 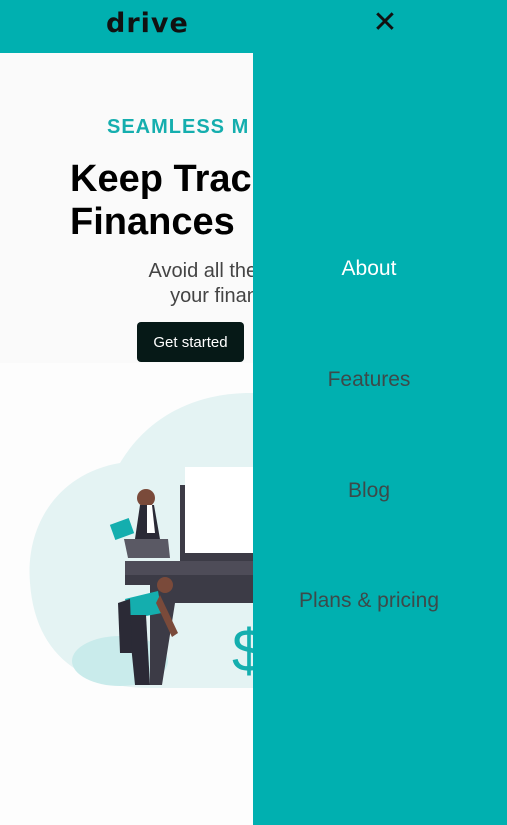 I want to click on headline-line-2: Finances, so click(x=152, y=222).